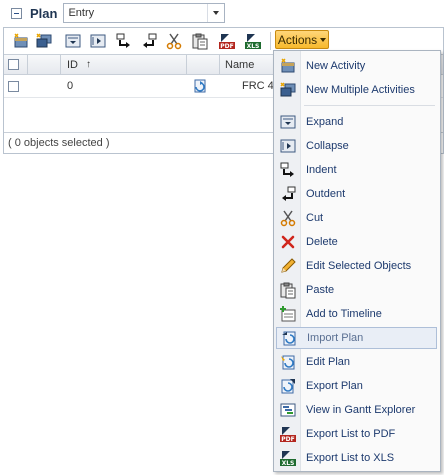 Image resolution: width=444 pixels, height=475 pixels. Describe the element at coordinates (356, 122) in the screenshot. I see `menu-item-expand: Expand` at that location.